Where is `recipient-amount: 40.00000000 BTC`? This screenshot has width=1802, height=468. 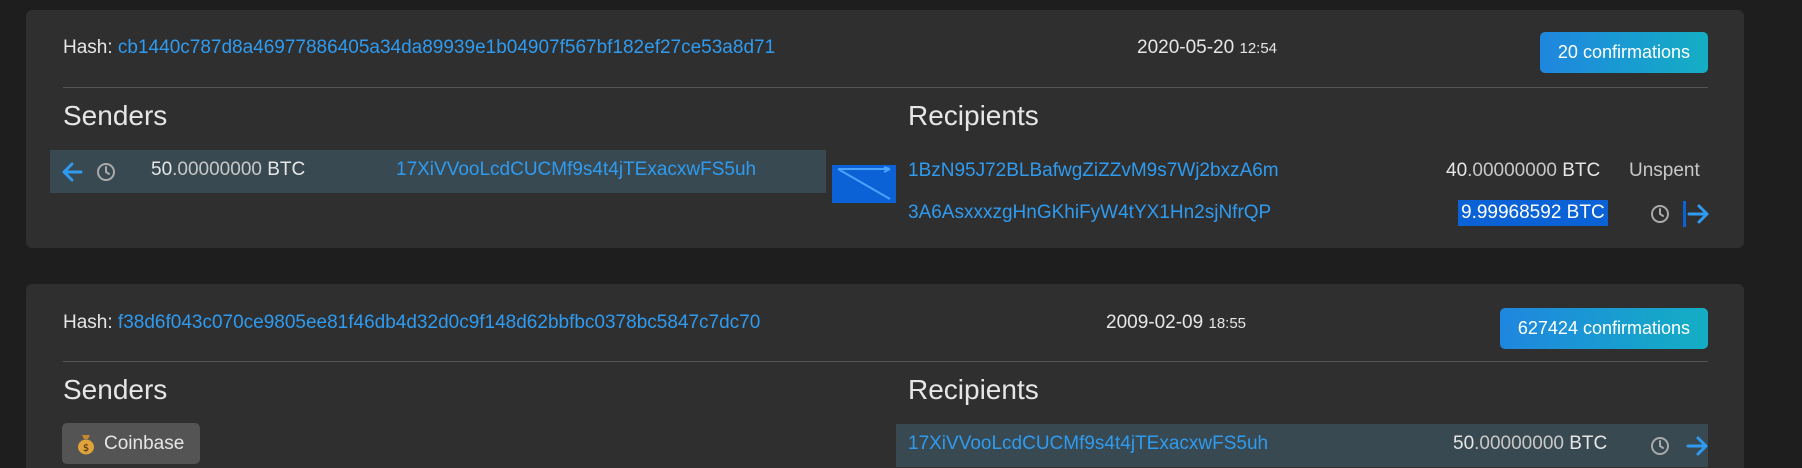
recipient-amount: 40.00000000 BTC is located at coordinates (1523, 171).